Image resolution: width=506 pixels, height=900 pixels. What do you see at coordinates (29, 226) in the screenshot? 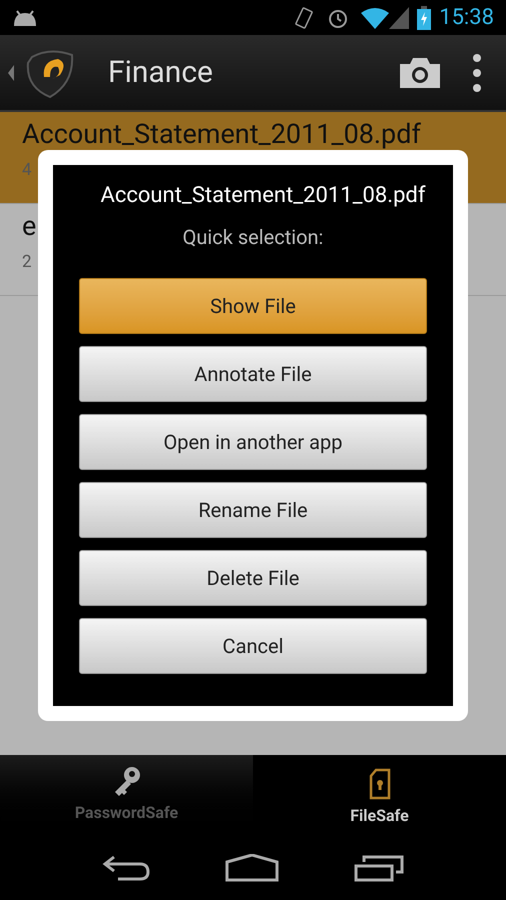
I see `file-name: e` at bounding box center [29, 226].